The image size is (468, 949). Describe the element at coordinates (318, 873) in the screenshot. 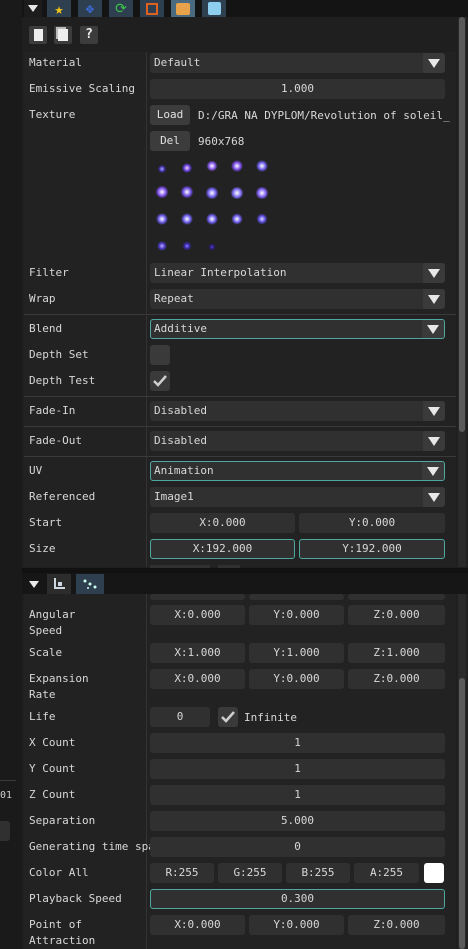

I see `color-b-field: B:255` at that location.